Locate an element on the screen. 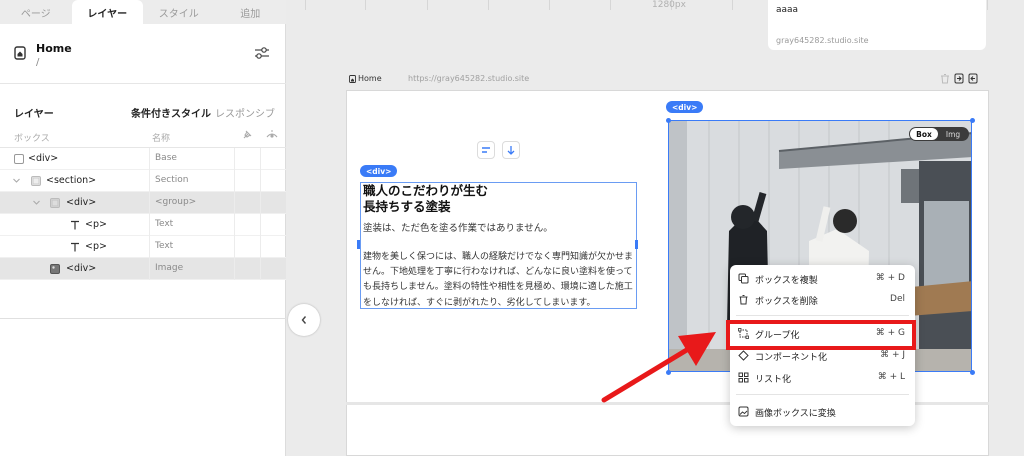 The width and height of the screenshot is (1024, 456). frame-page-name: Home is located at coordinates (370, 78).